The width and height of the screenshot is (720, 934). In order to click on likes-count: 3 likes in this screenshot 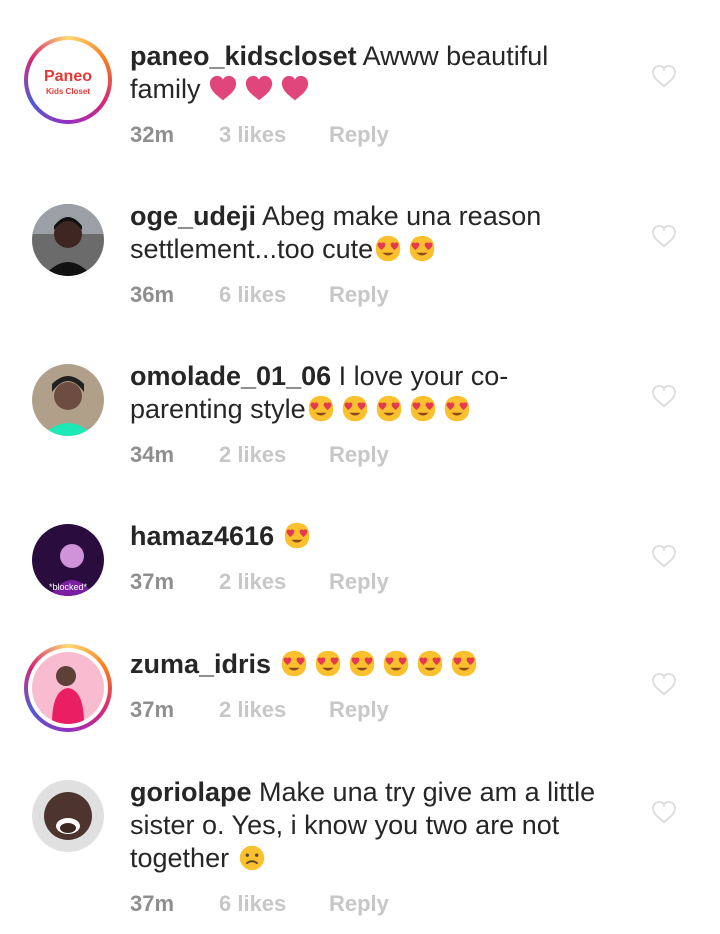, I will do `click(274, 135)`.